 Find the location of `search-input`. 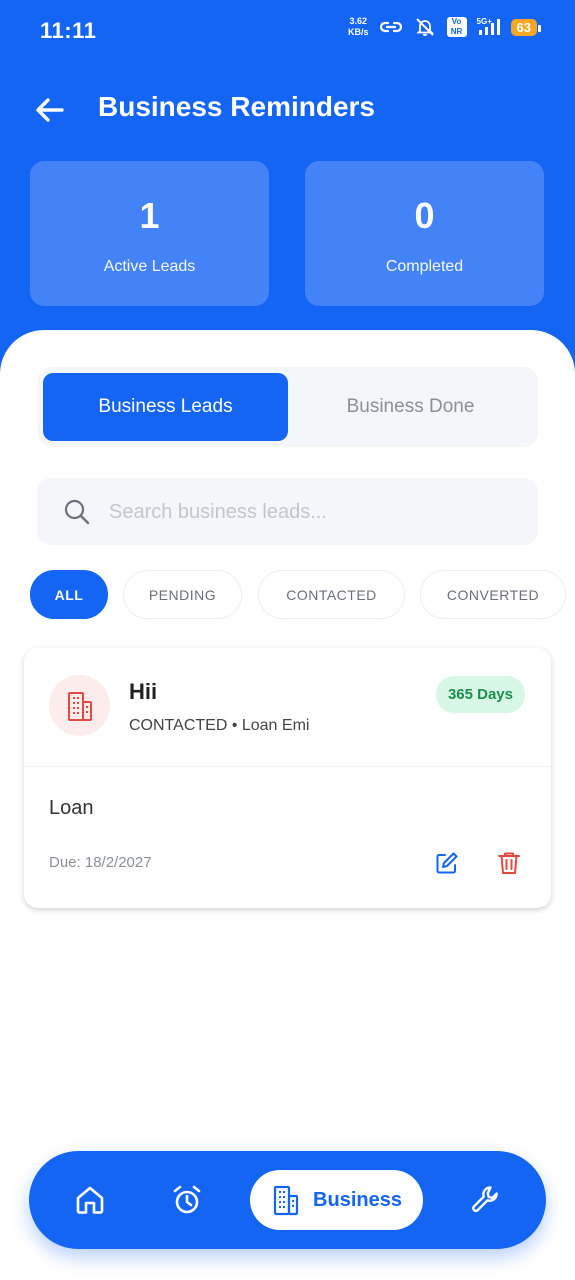

search-input is located at coordinates (309, 512).